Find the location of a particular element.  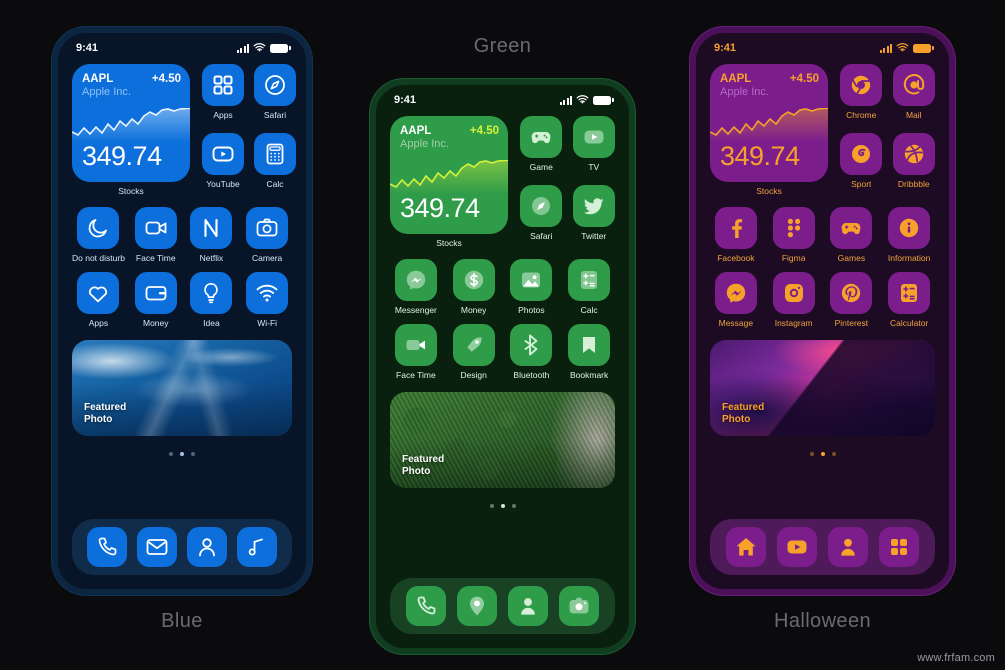

app-sport: Sport is located at coordinates (861, 164).